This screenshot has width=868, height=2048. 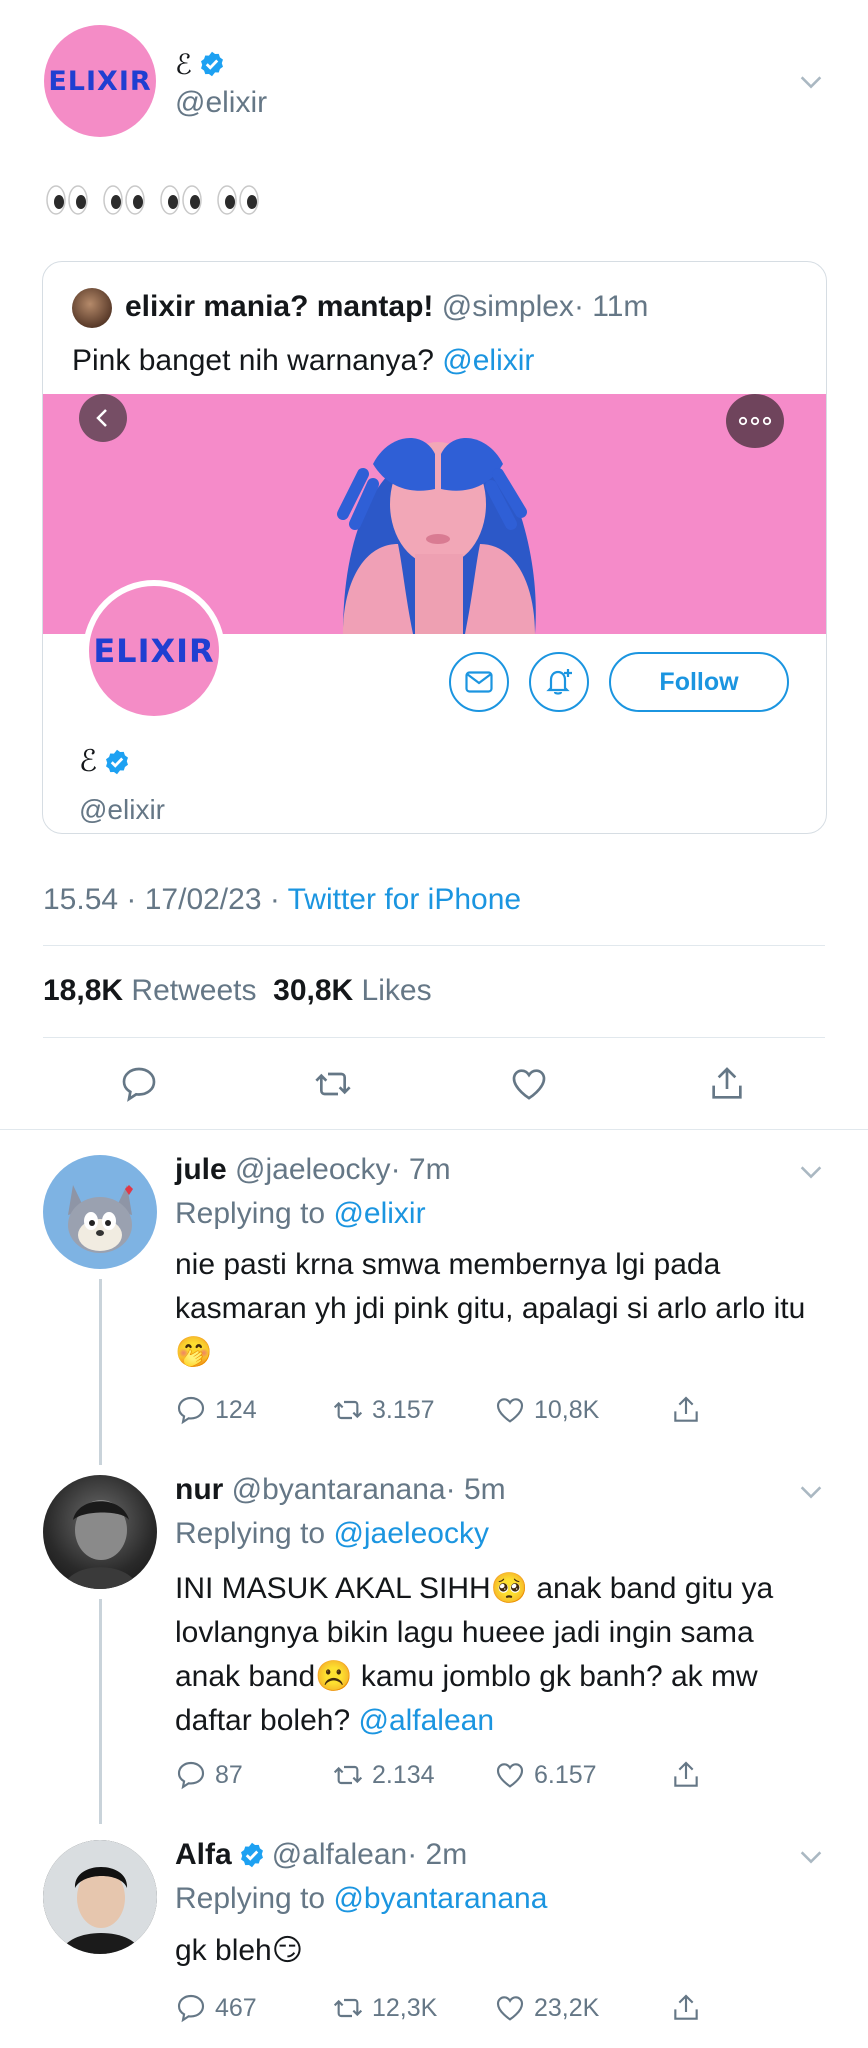 I want to click on reply-header: Alfa @alfalean· 2m, so click(x=321, y=1855).